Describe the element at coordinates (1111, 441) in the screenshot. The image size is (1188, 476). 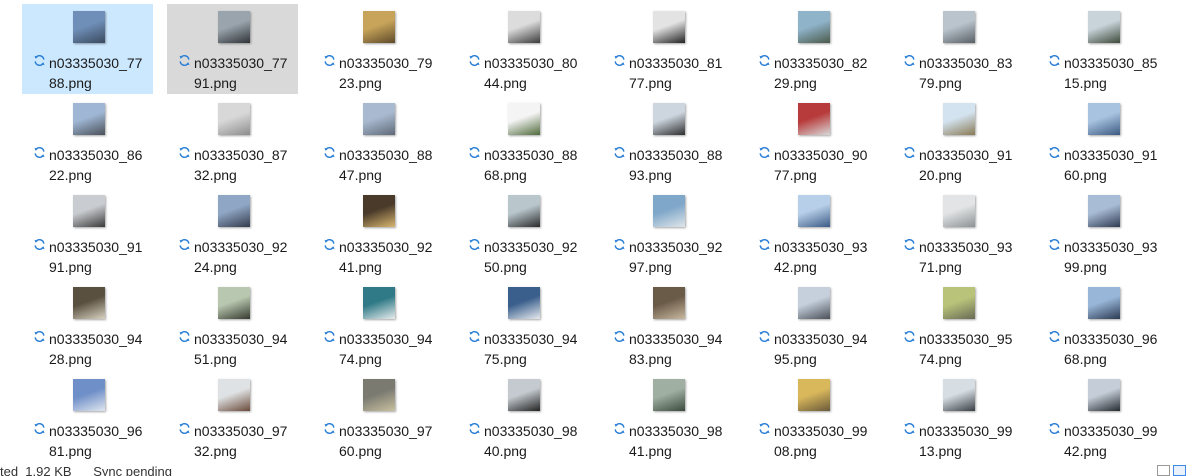
I see `file-name: n03335030_99 42.png` at that location.